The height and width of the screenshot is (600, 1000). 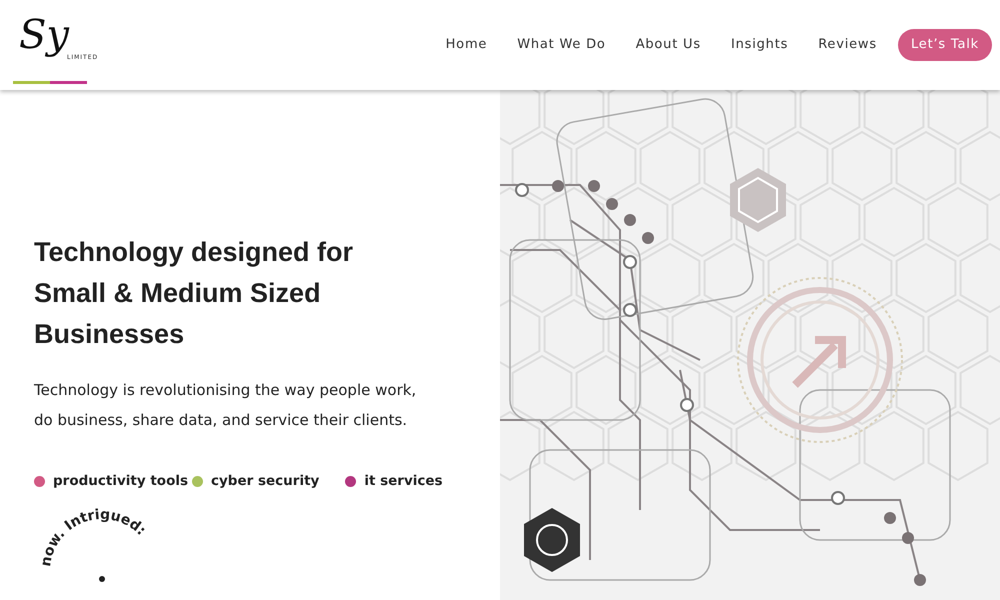 I want to click on nav-link: Insights, so click(x=760, y=45).